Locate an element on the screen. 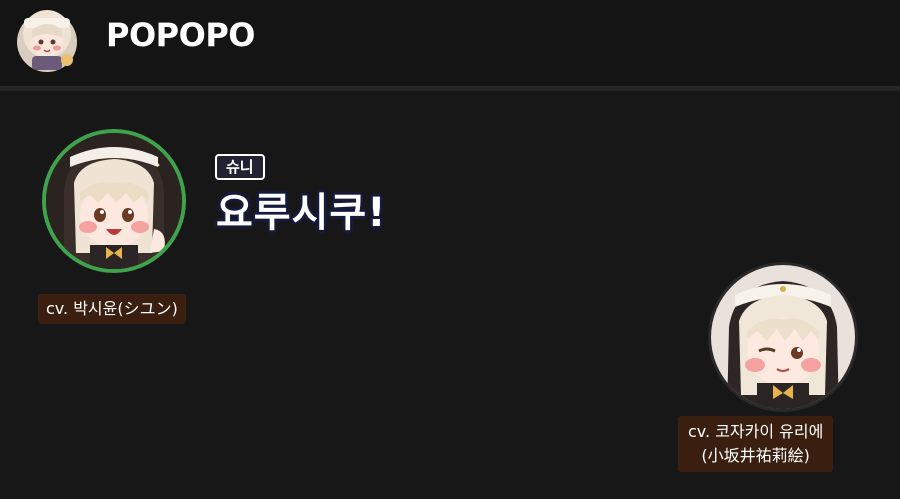 This screenshot has height=499, width=900. voice-actor-label-line1: cv. 코자카이 유리에 is located at coordinates (756, 431).